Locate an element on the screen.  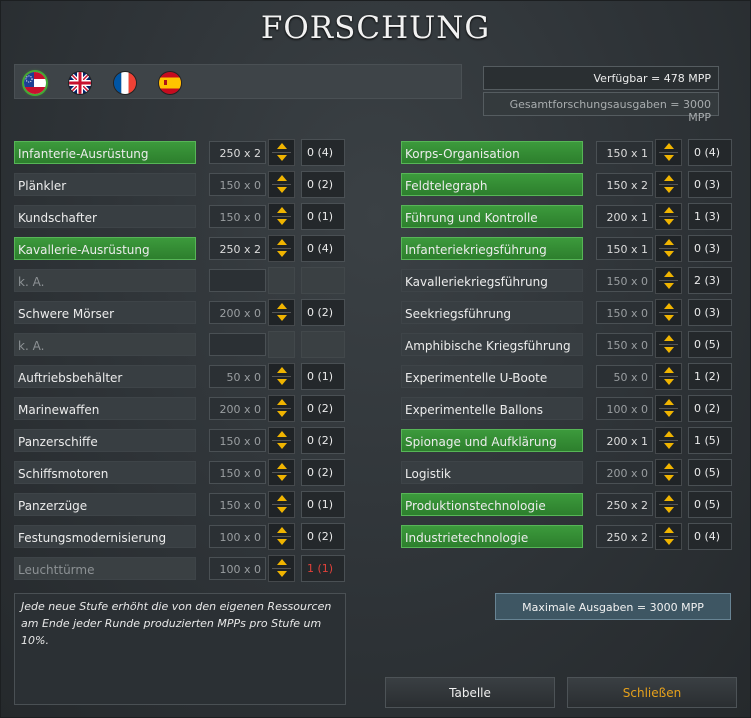
tech-name: Plänkler is located at coordinates (105, 184).